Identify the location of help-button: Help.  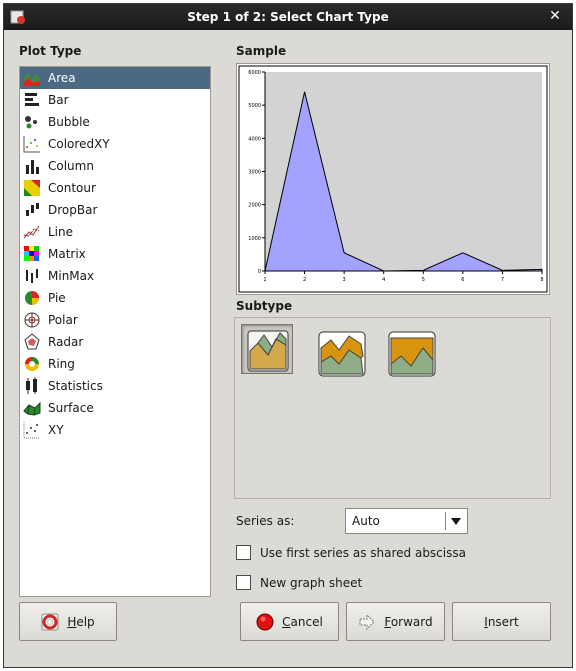
(68, 621).